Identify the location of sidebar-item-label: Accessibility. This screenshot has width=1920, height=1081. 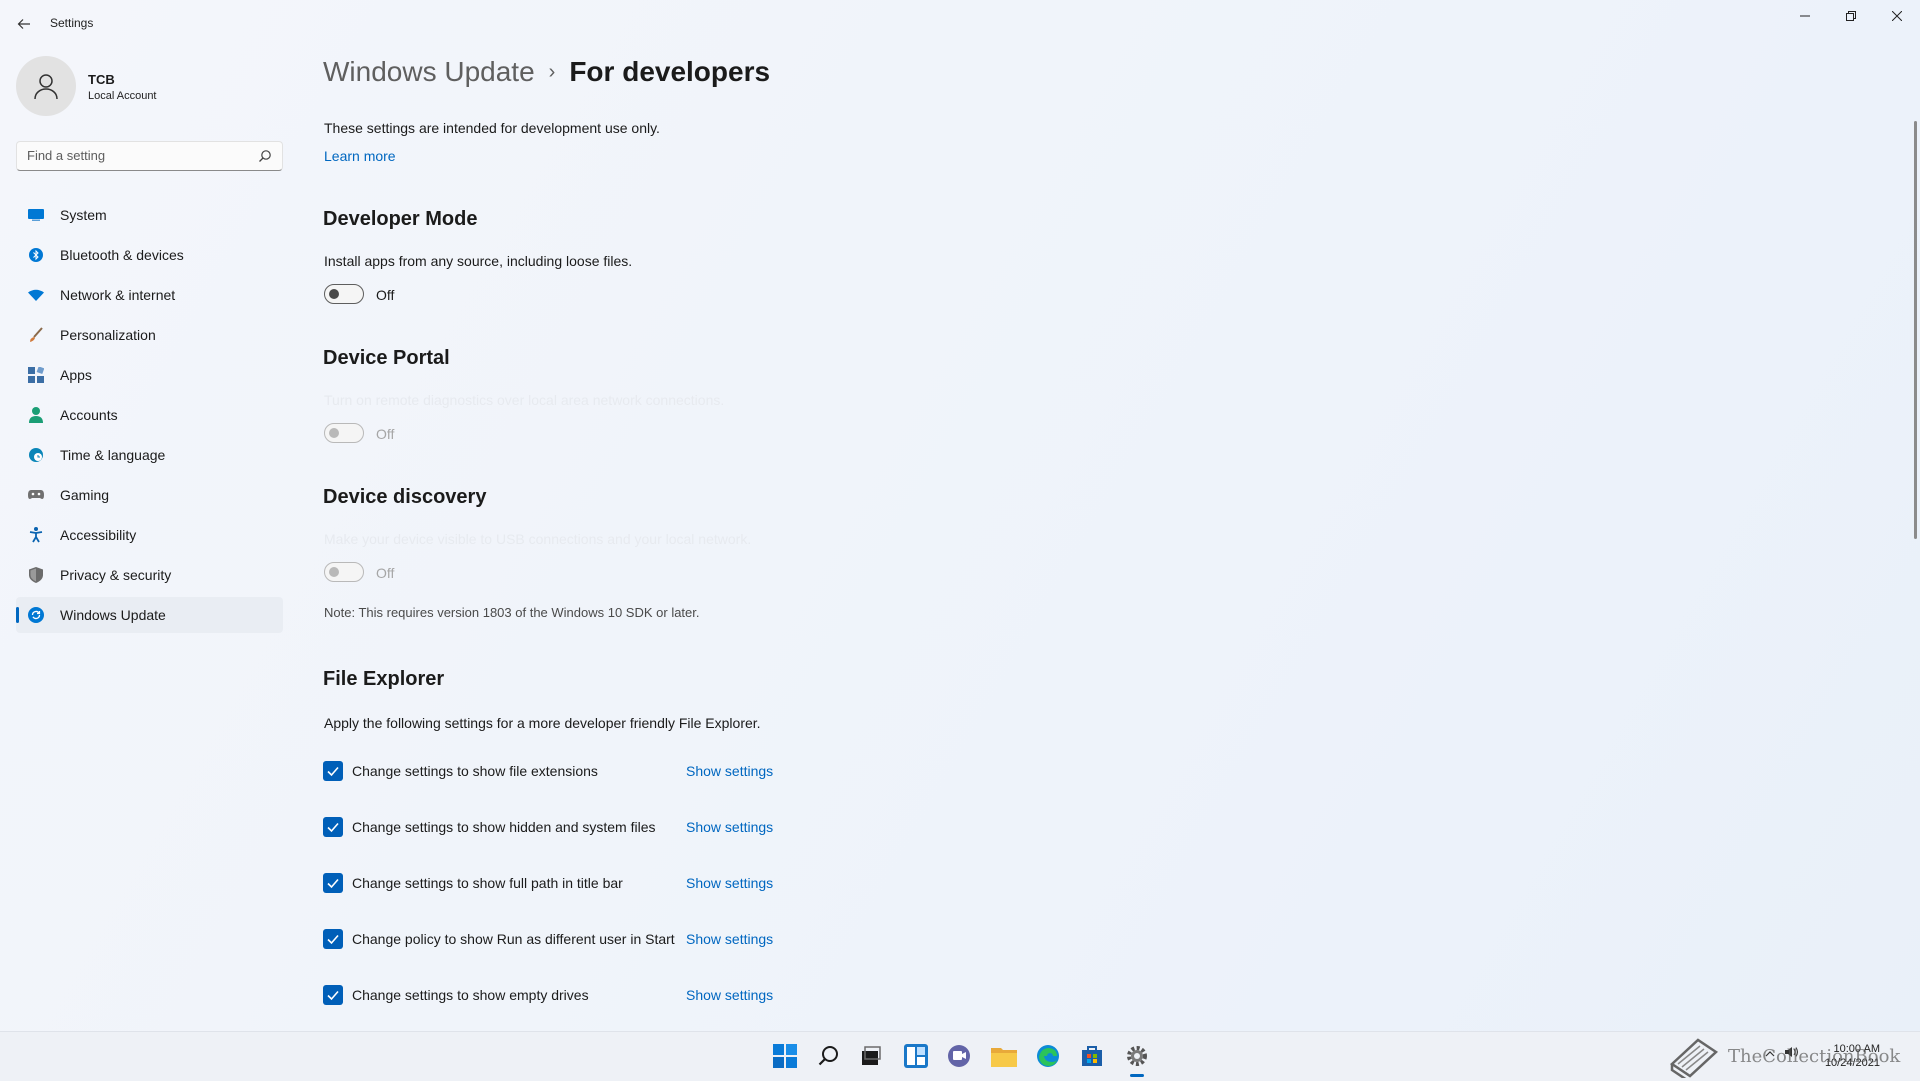
(98, 535).